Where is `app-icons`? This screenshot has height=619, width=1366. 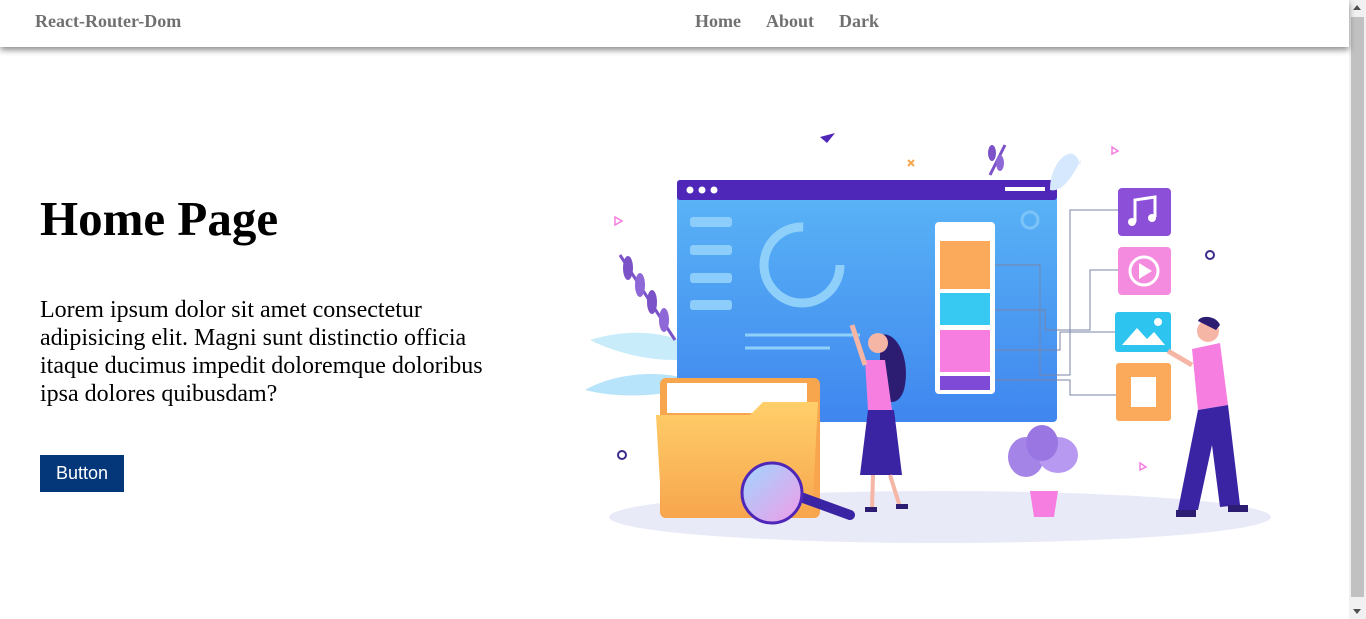 app-icons is located at coordinates (1143, 304).